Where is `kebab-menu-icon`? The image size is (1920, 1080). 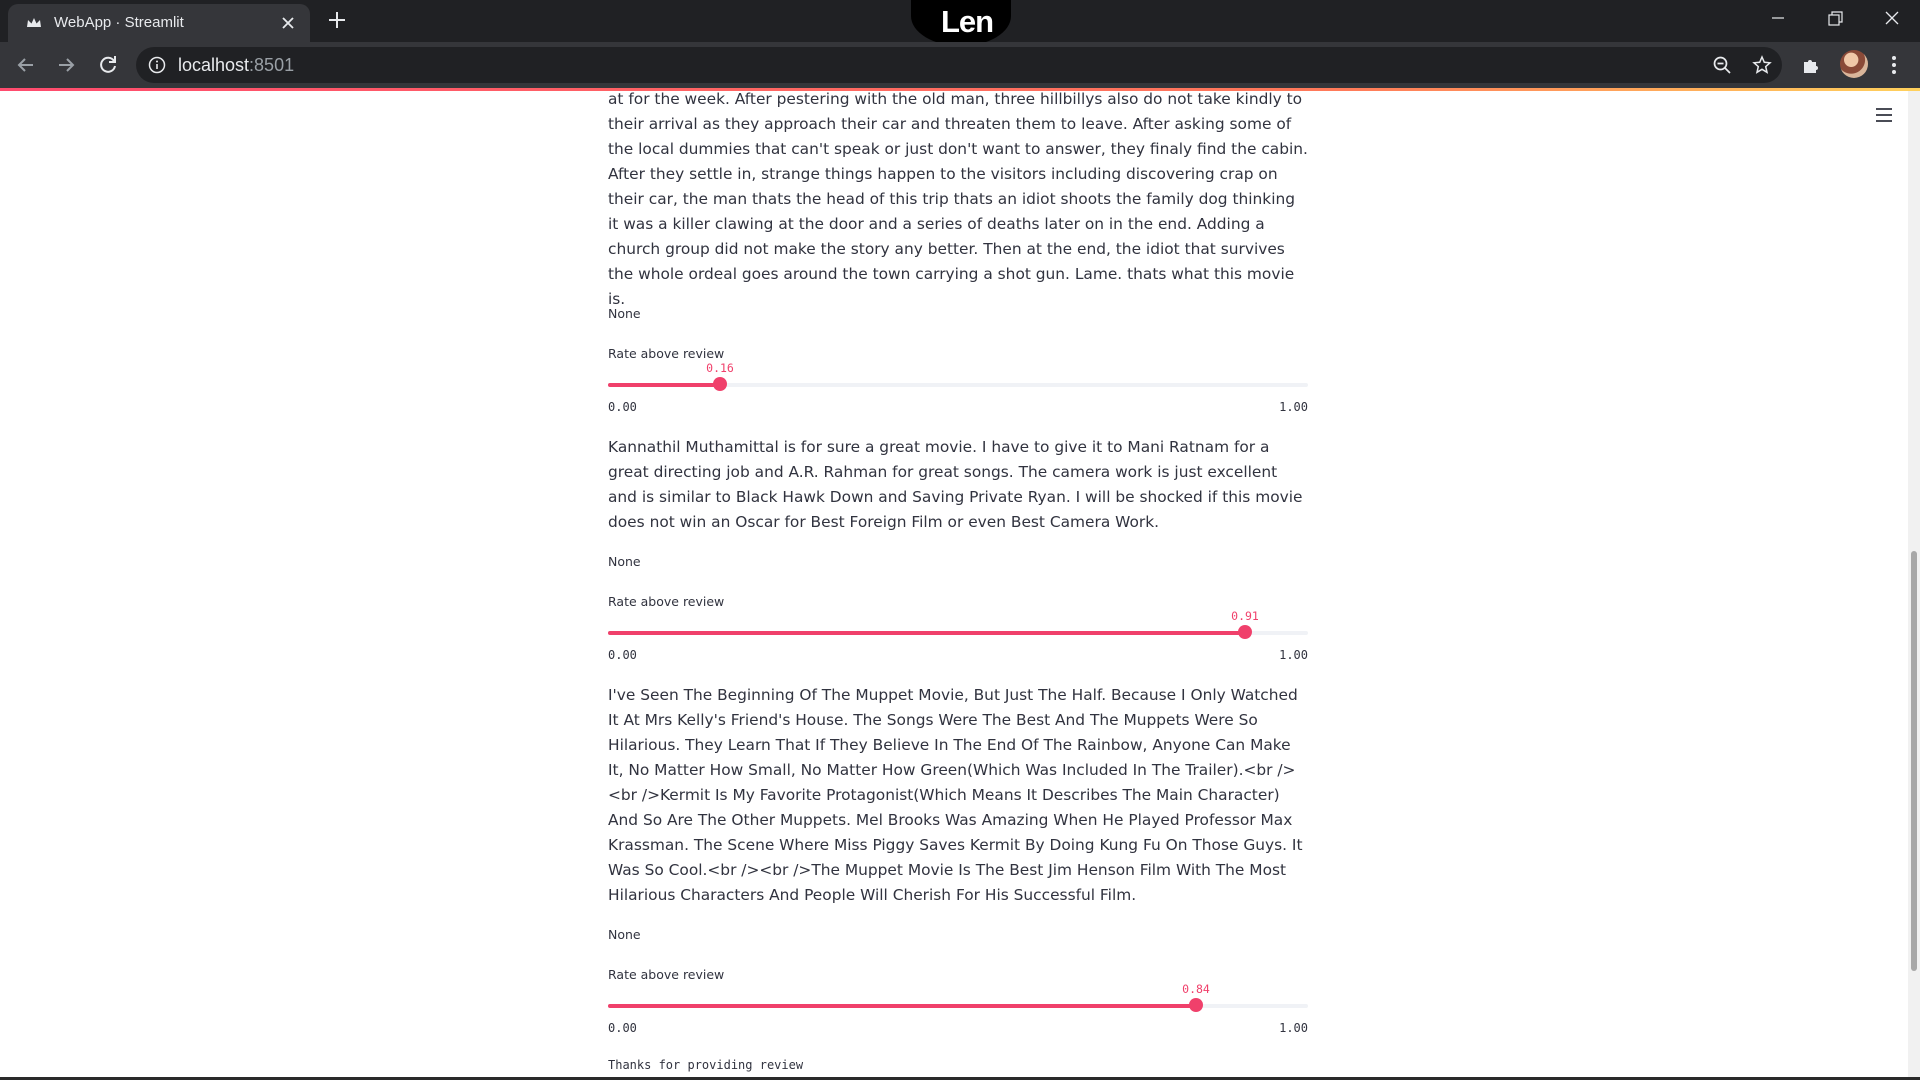
kebab-menu-icon is located at coordinates (1894, 65).